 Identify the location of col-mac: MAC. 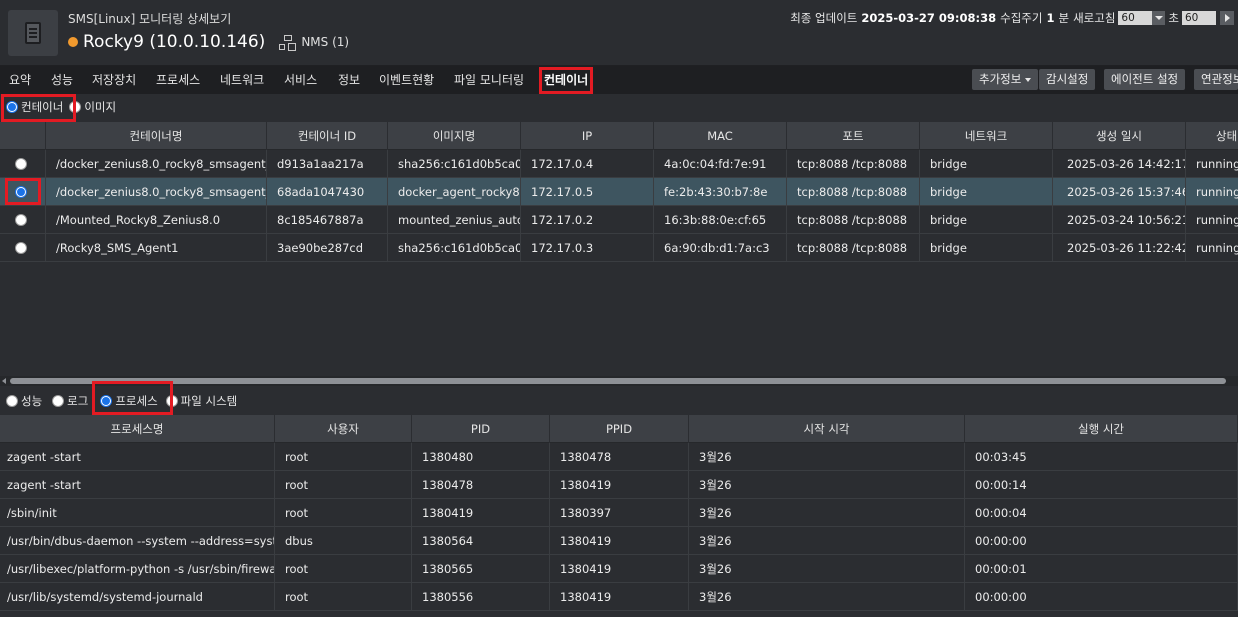
(720, 136).